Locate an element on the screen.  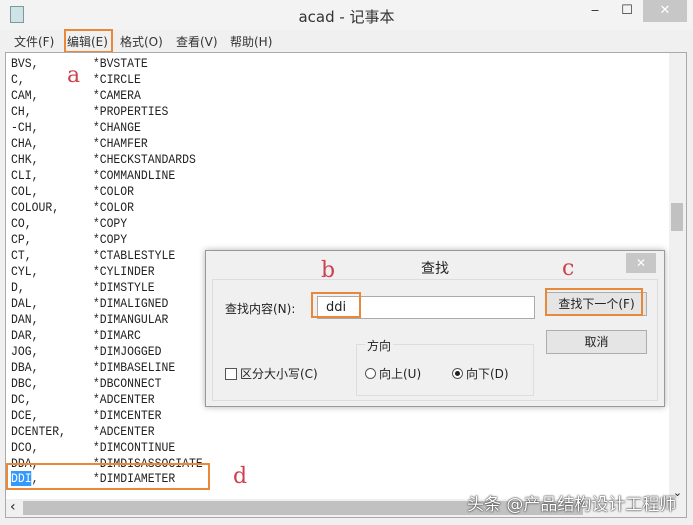
command: *DBCONNECT is located at coordinates (127, 383).